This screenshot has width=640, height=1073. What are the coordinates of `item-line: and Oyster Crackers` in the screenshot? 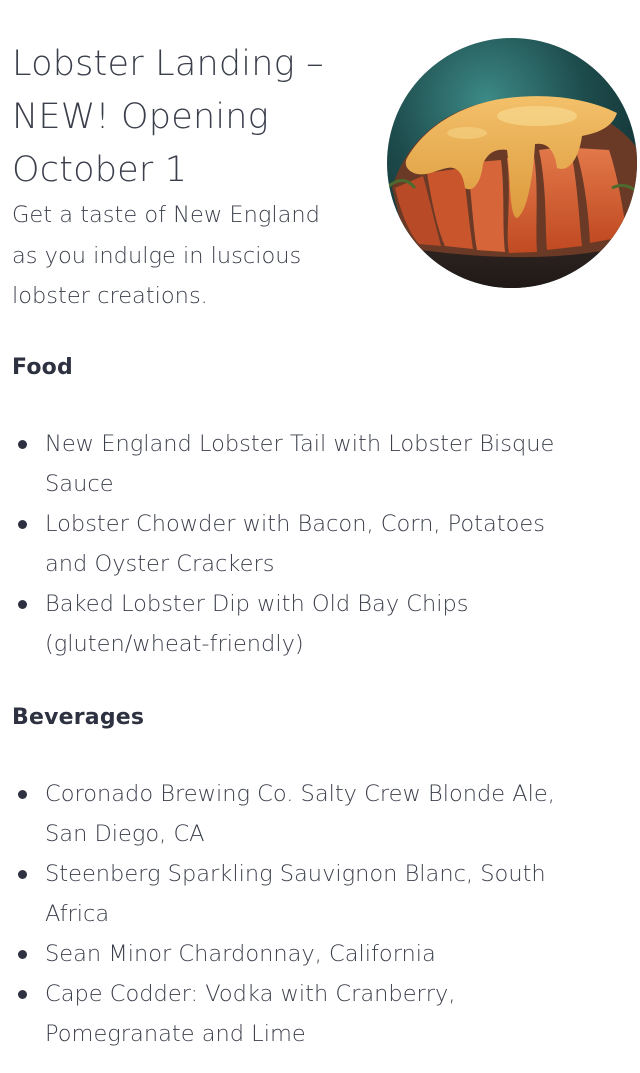 It's located at (160, 564).